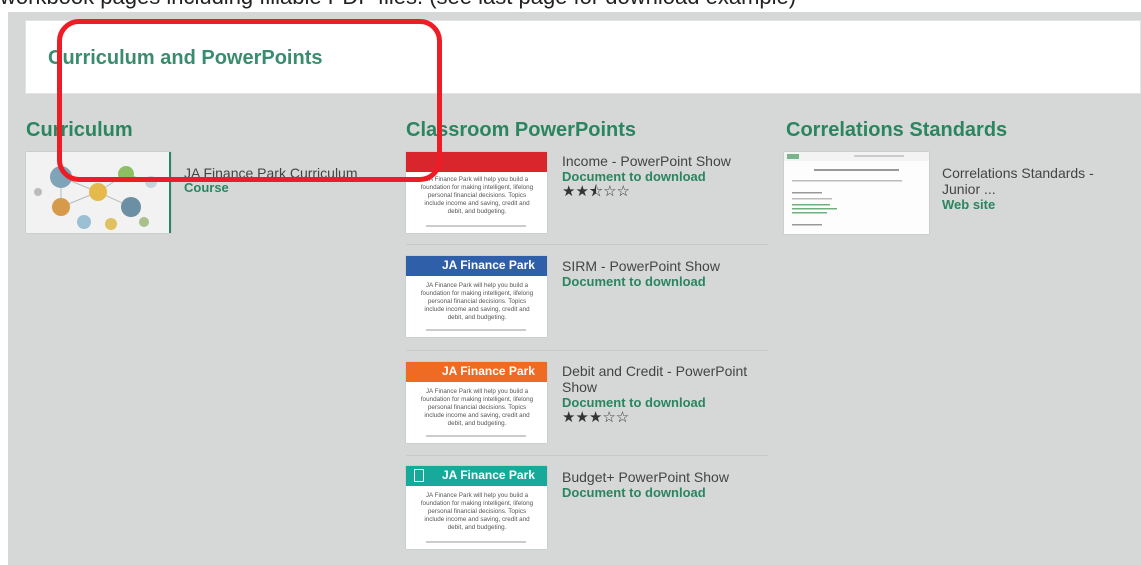 The height and width of the screenshot is (565, 1141). I want to click on standards-thumbnail, so click(856, 193).